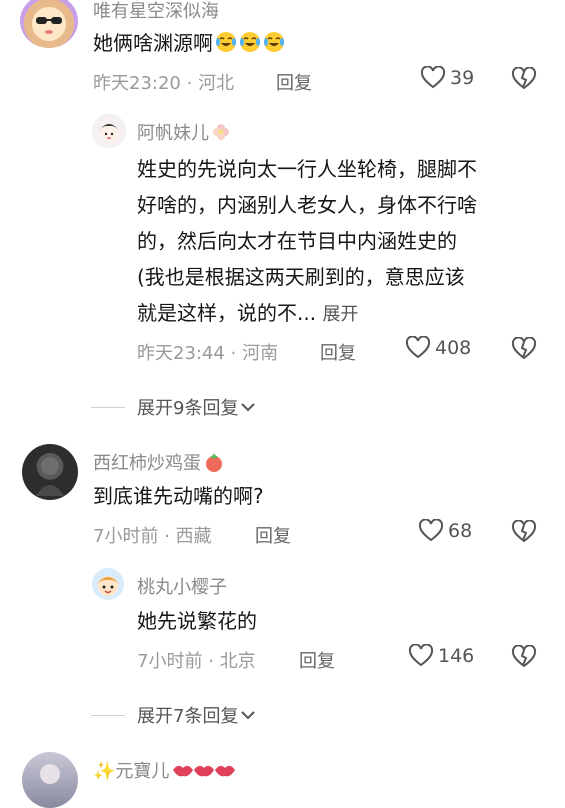 The image size is (565, 808). What do you see at coordinates (178, 496) in the screenshot?
I see `comment-text: 到底谁先动嘴的啊?` at bounding box center [178, 496].